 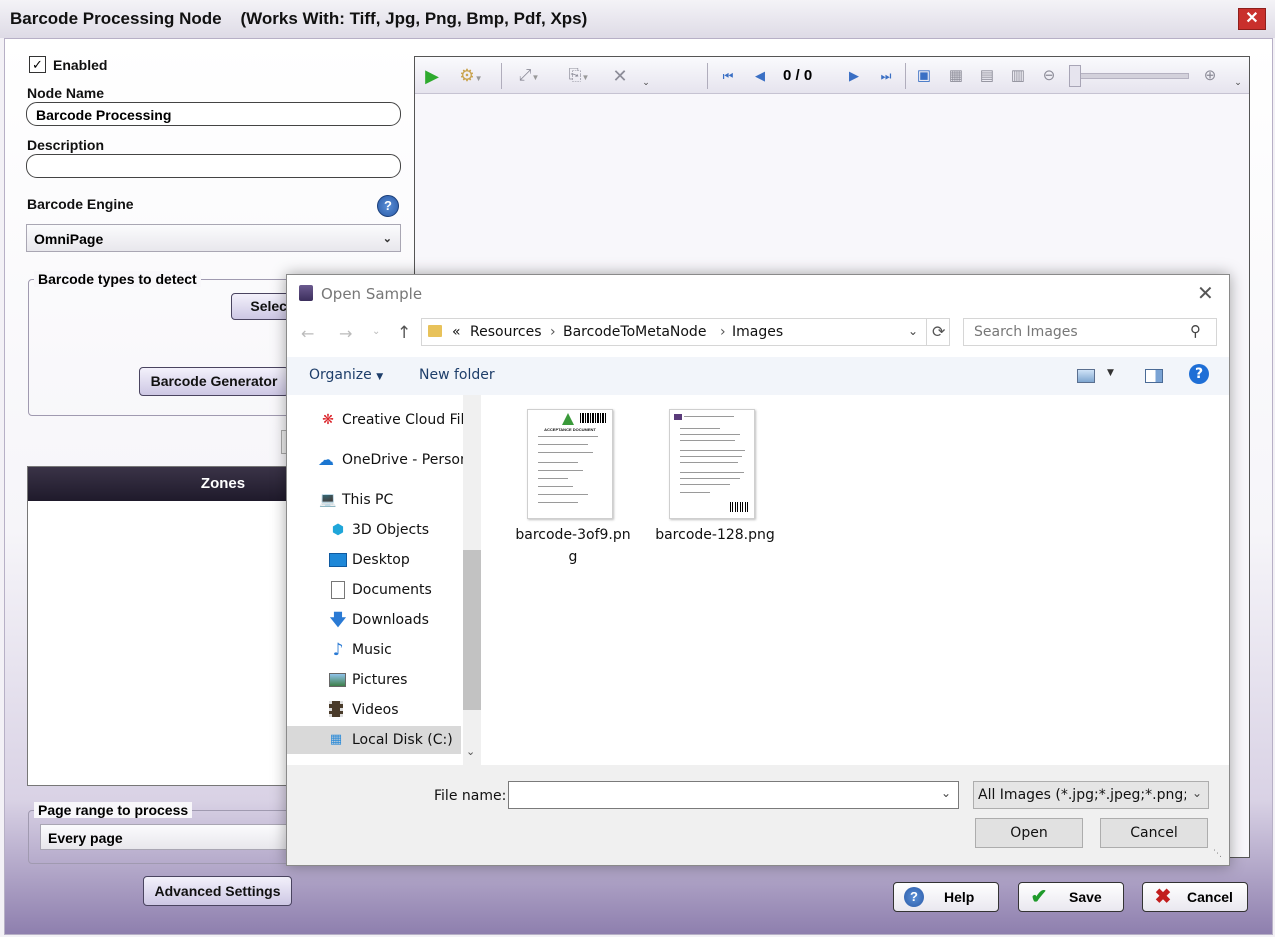 What do you see at coordinates (1154, 376) in the screenshot?
I see `preview-pane-icon` at bounding box center [1154, 376].